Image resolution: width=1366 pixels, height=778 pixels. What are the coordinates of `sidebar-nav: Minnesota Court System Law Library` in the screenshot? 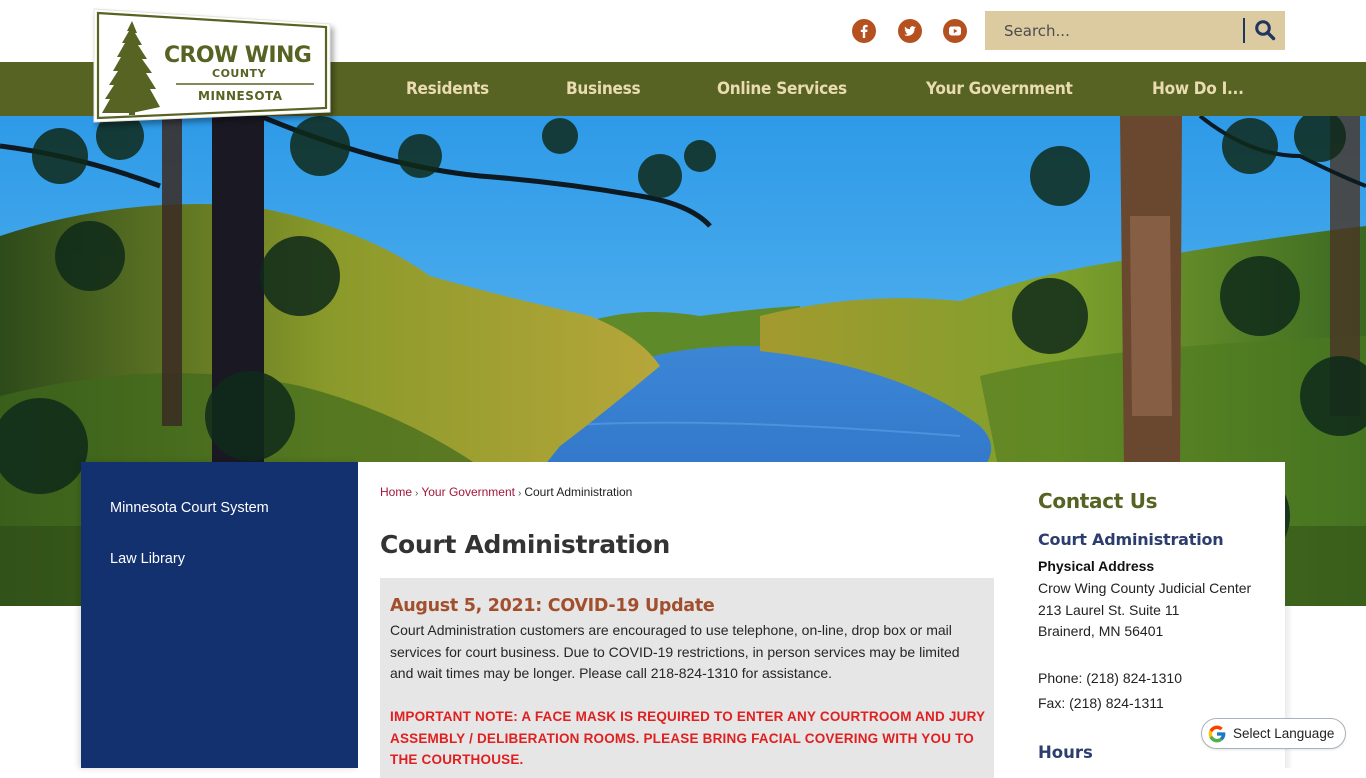 It's located at (219, 615).